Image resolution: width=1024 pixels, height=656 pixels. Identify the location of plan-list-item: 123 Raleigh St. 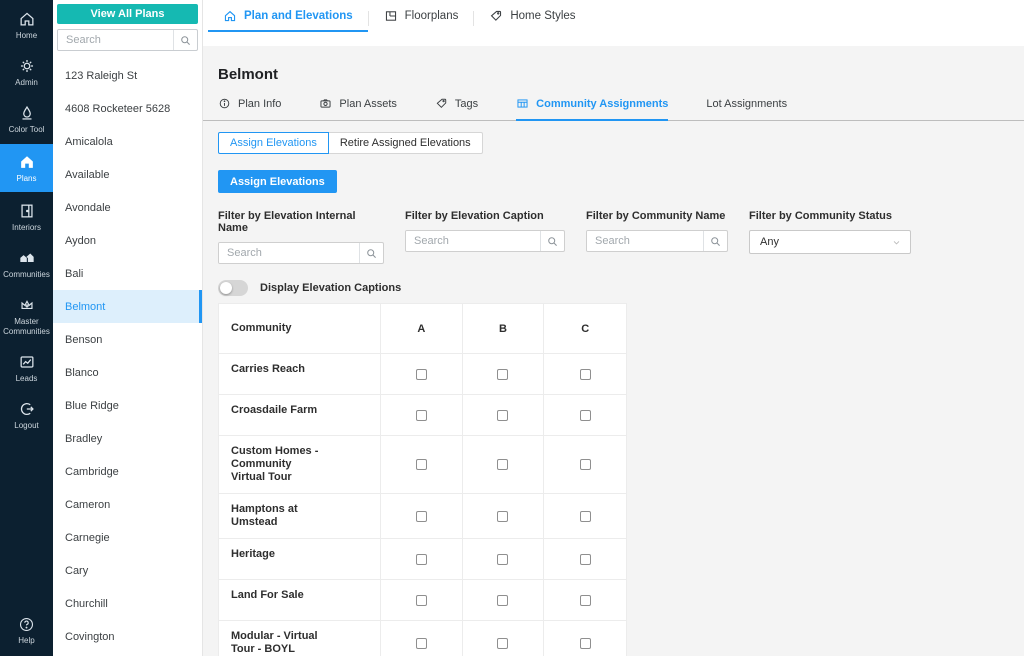
(127, 75).